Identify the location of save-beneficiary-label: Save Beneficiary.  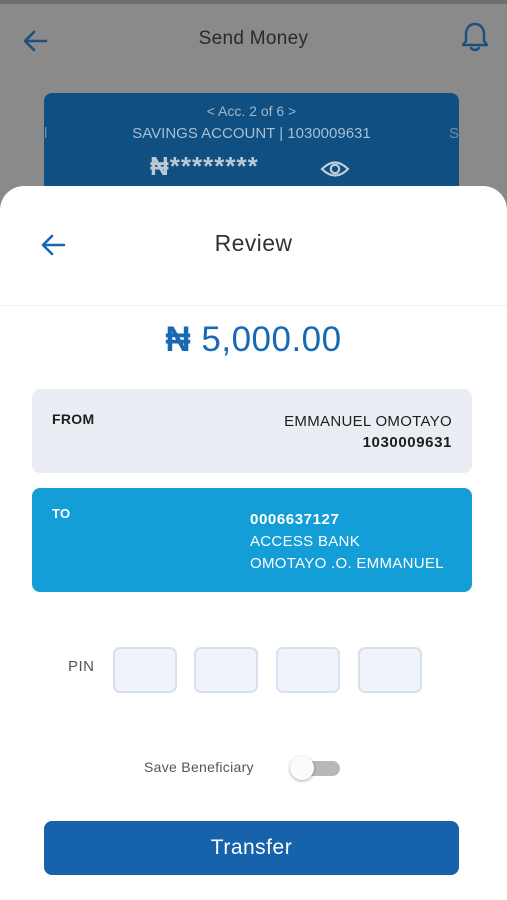
(199, 767).